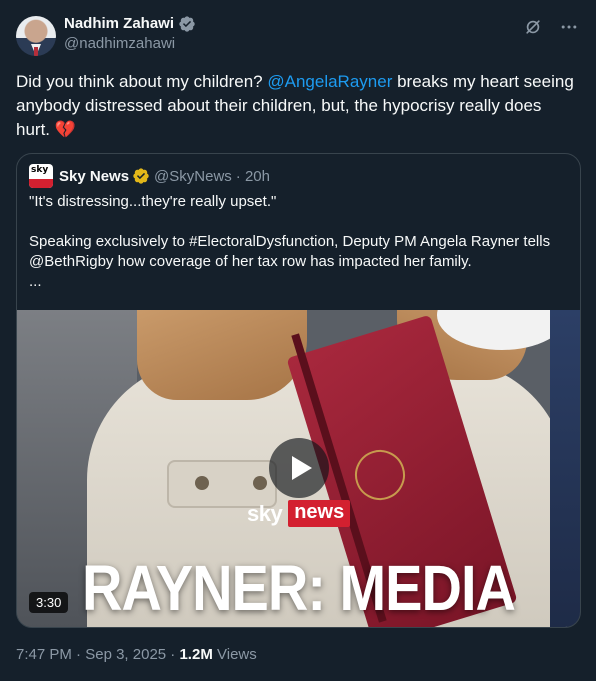 The image size is (596, 681). What do you see at coordinates (222, 355) in the screenshot?
I see `video-hair-left` at bounding box center [222, 355].